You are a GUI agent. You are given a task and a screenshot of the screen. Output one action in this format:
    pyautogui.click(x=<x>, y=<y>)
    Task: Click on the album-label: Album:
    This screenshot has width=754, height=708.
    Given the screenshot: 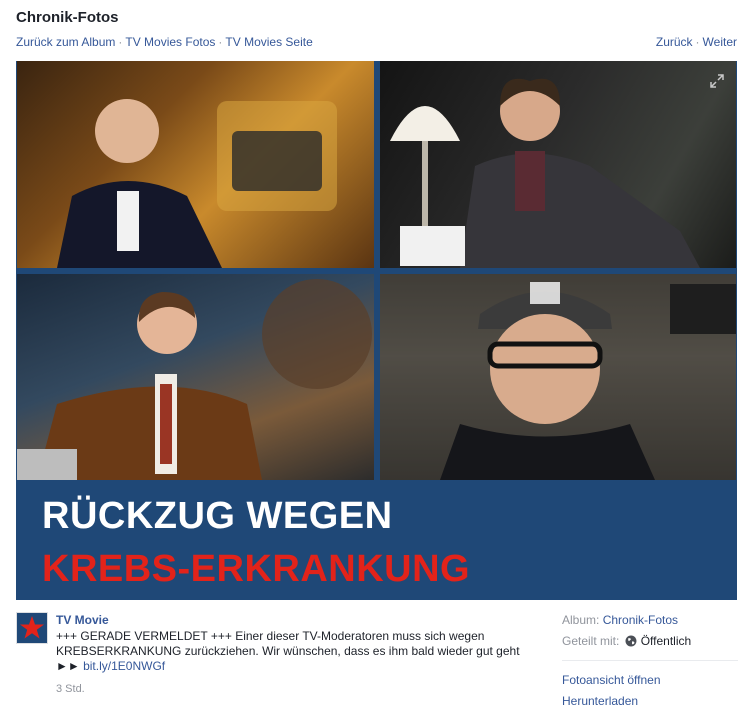 What is the action you would take?
    pyautogui.click(x=581, y=620)
    